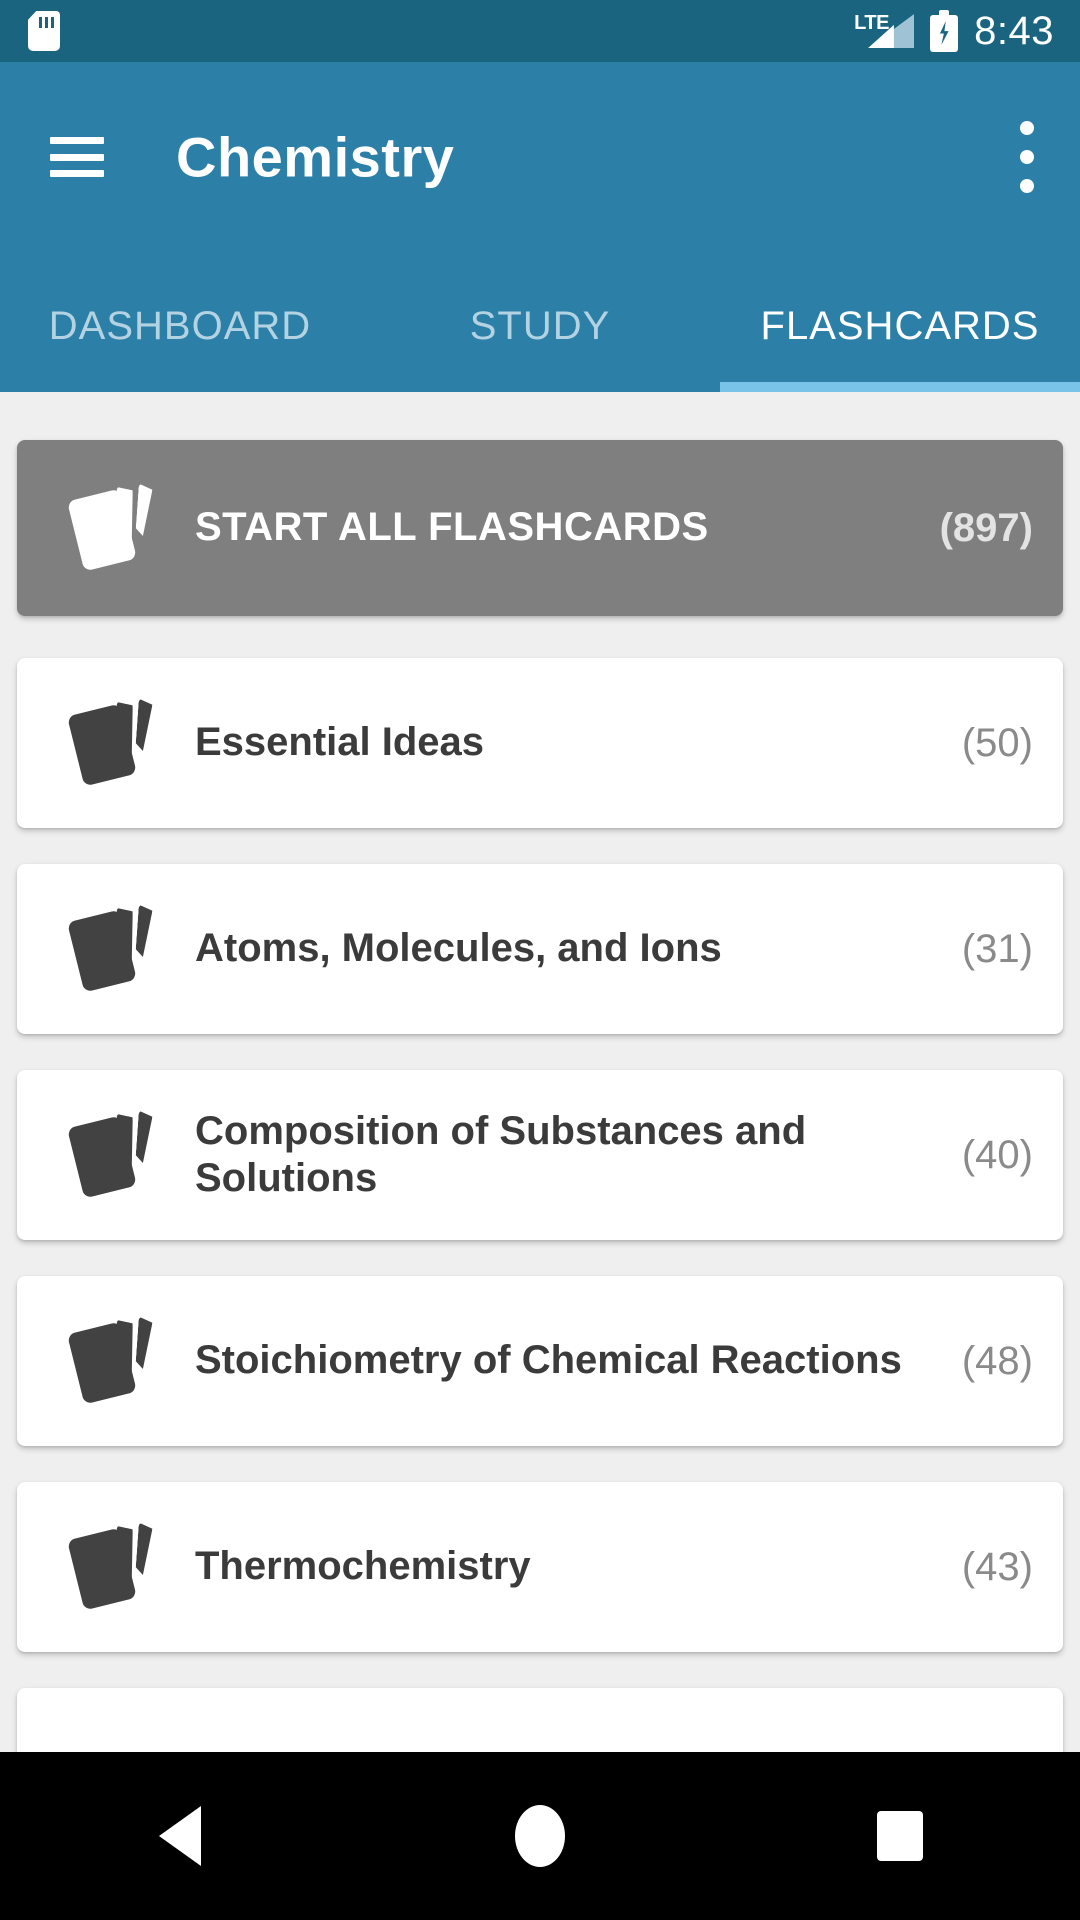 The width and height of the screenshot is (1080, 1920). Describe the element at coordinates (340, 742) in the screenshot. I see `chapter-label: Essential Ideas` at that location.